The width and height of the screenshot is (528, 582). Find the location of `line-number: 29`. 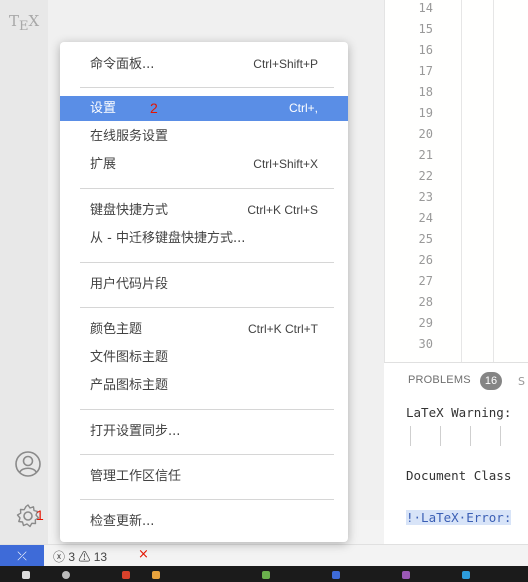

line-number: 29 is located at coordinates (425, 323).